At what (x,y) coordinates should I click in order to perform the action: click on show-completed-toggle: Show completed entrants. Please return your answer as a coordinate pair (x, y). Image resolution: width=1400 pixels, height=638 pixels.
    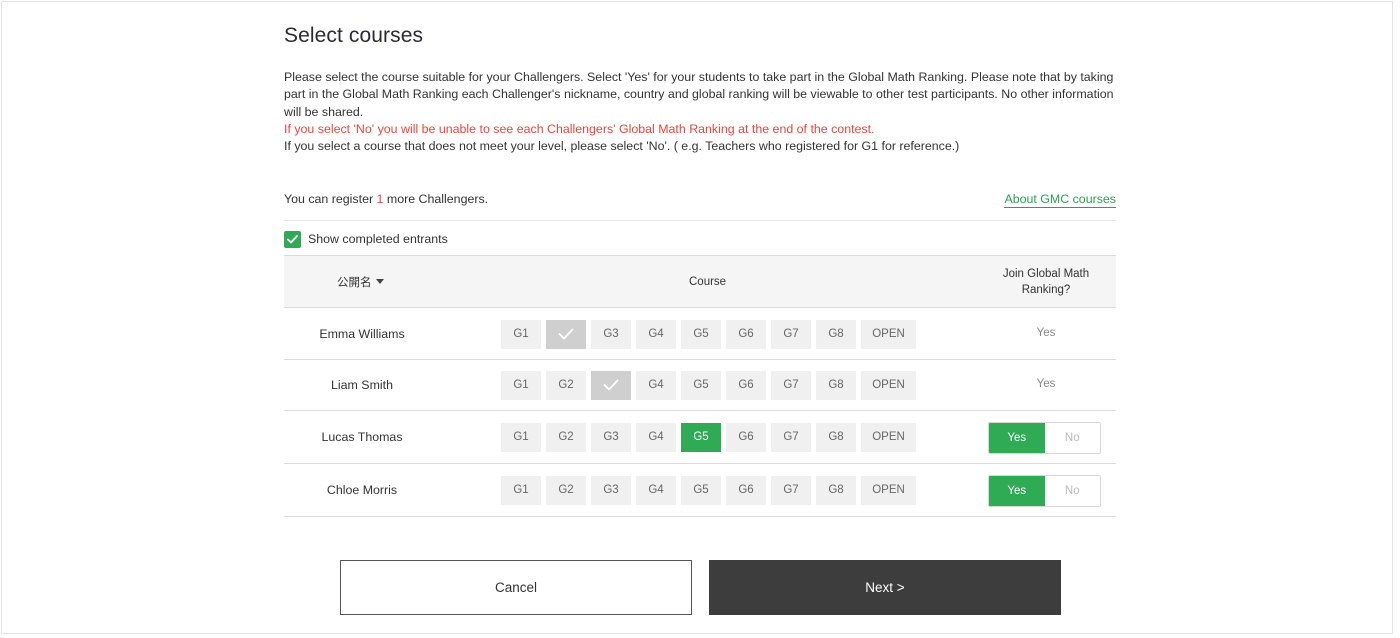
    Looking at the image, I should click on (366, 239).